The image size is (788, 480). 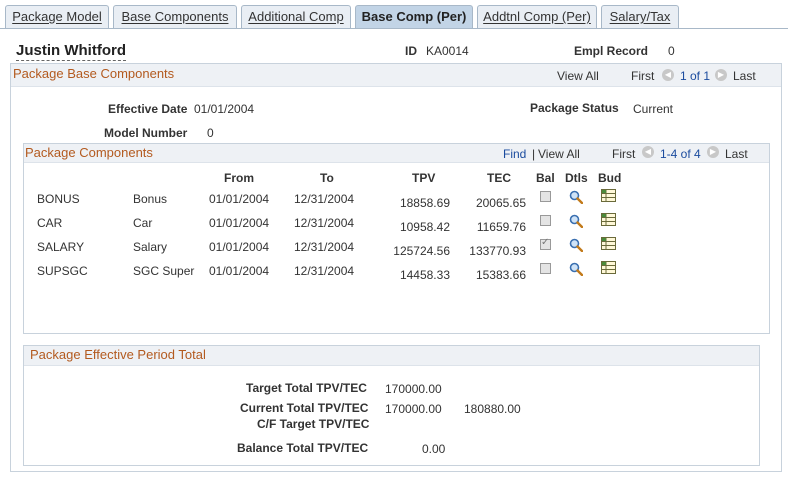 I want to click on package-base-title: Package Base Components, so click(x=94, y=73).